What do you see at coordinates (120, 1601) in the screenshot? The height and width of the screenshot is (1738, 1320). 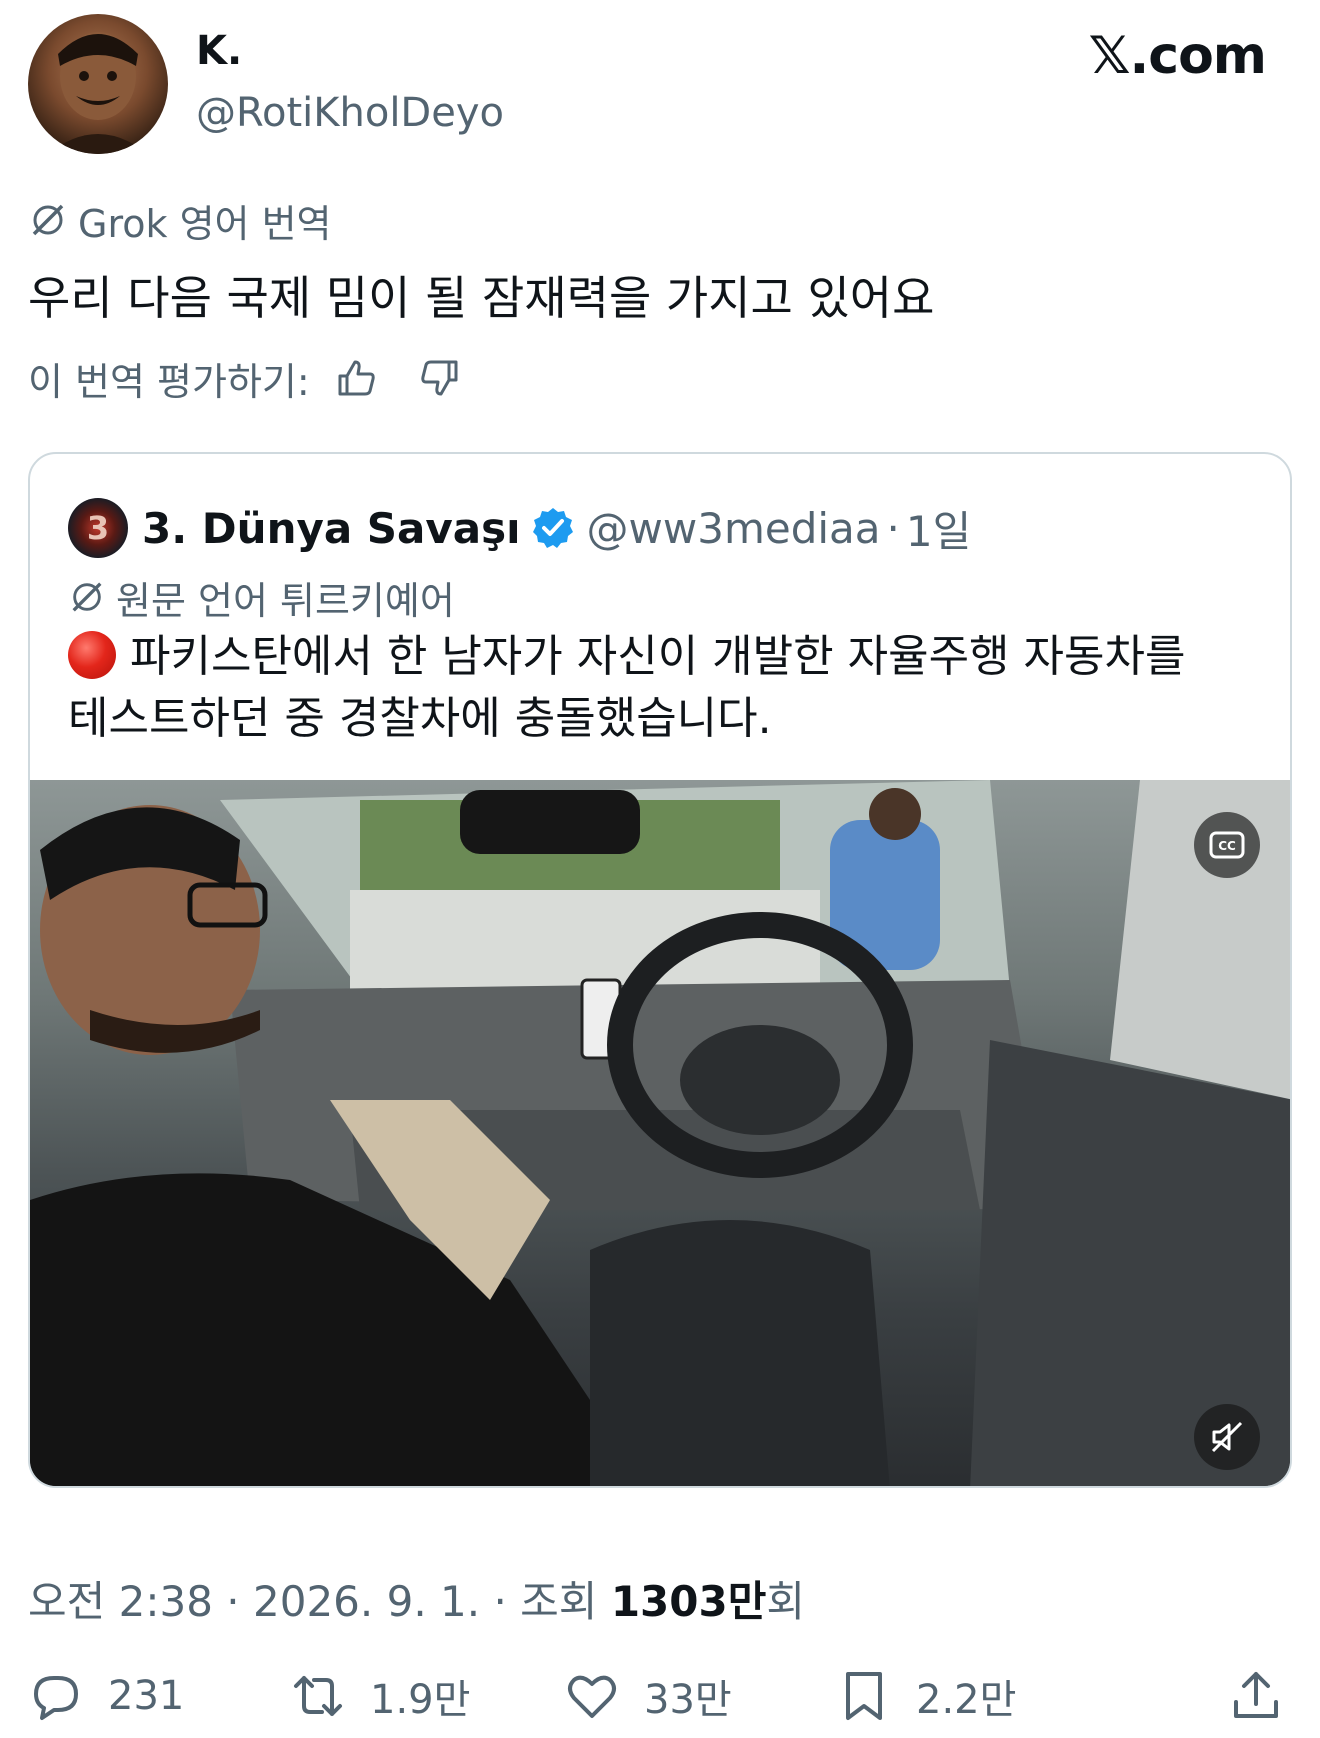 I see `tweet-time: 오전 2:38` at bounding box center [120, 1601].